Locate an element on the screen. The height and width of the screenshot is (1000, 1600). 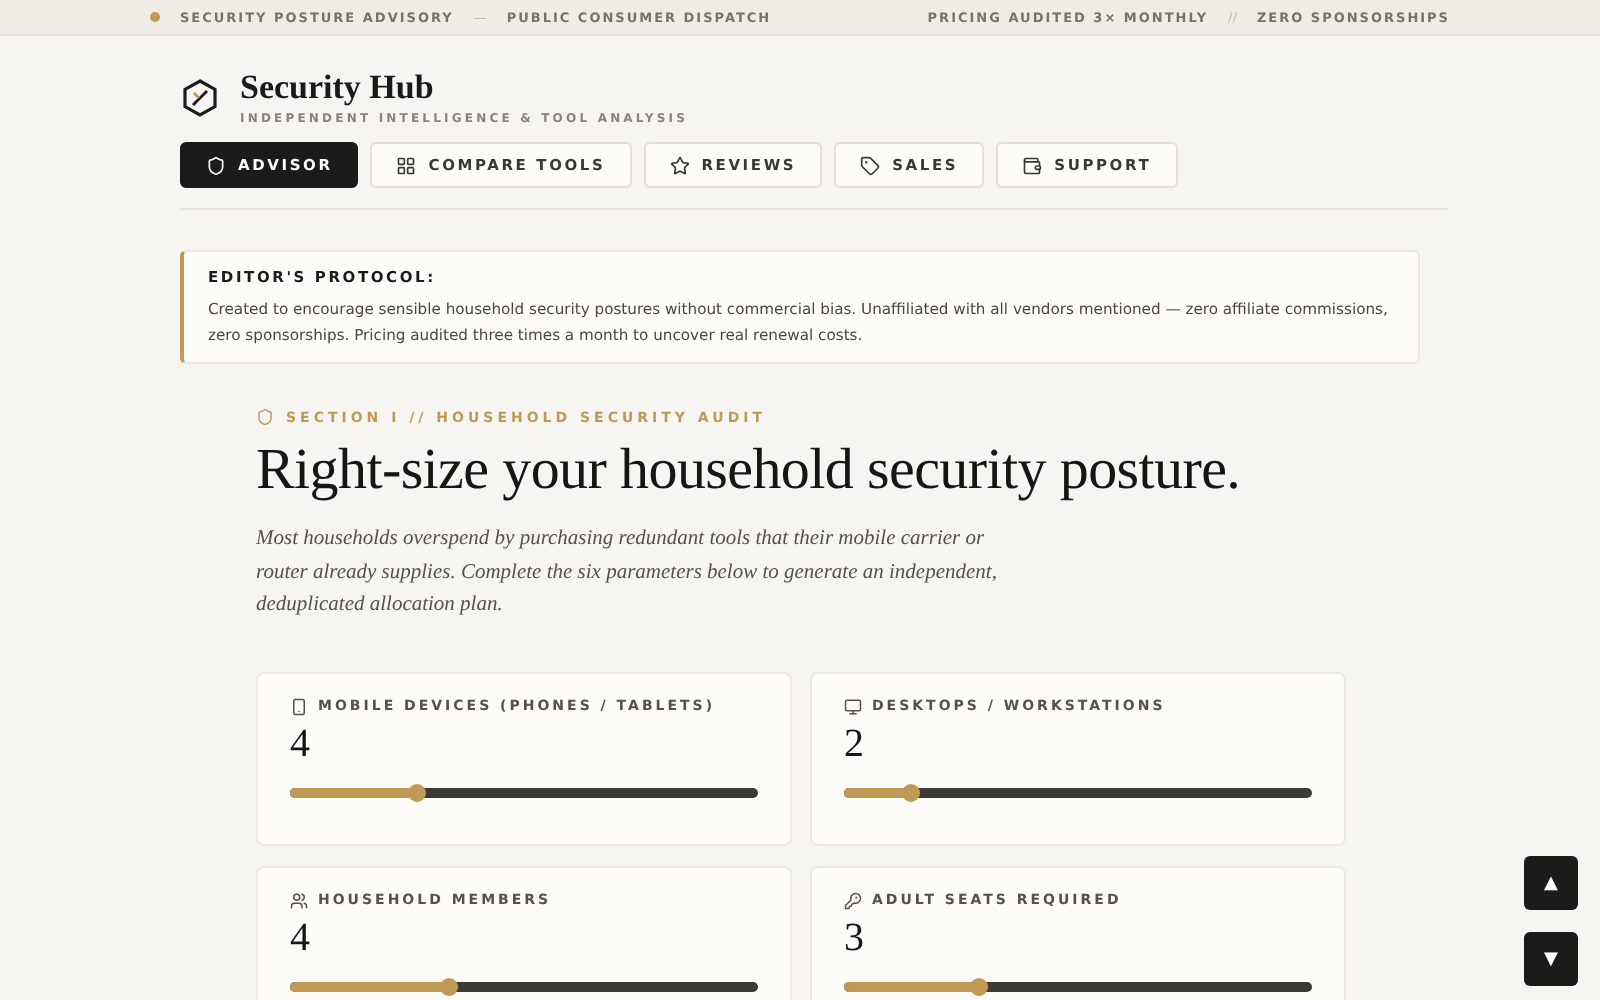
site-title: Security Hub is located at coordinates (338, 88).